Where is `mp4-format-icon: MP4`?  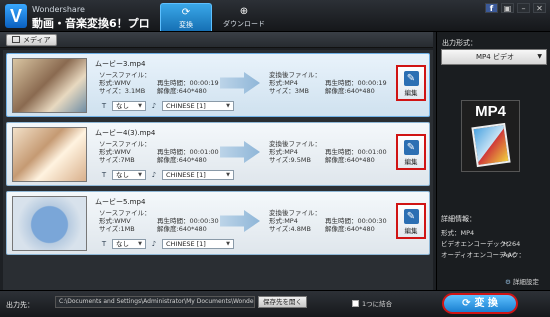
mp4-format-icon: MP4 is located at coordinates (490, 136).